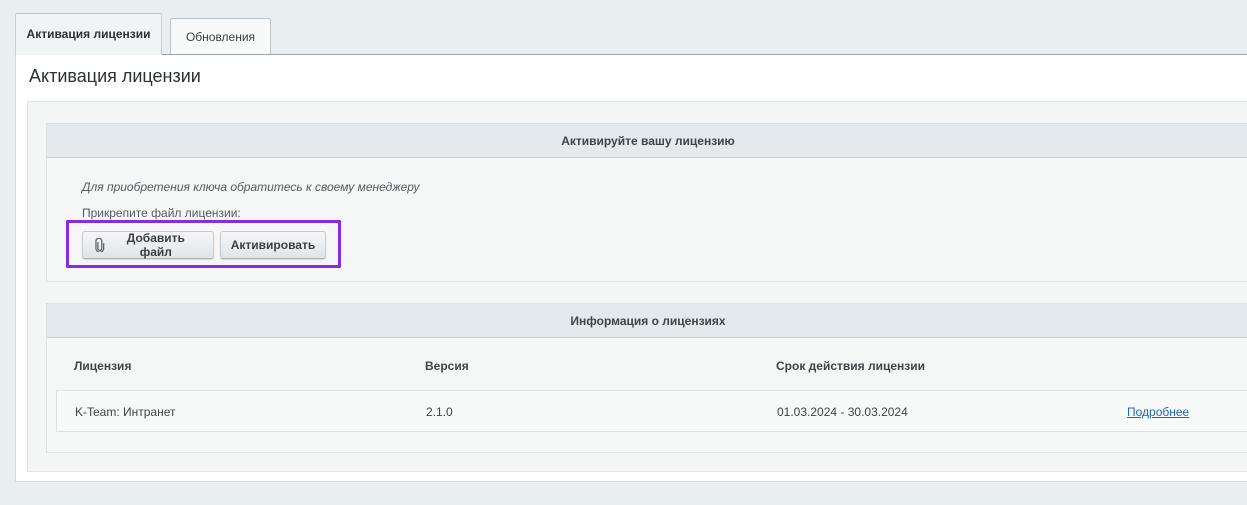 The image size is (1247, 505). Describe the element at coordinates (161, 213) in the screenshot. I see `attach-file-label: Прикрепите файл лицензии:` at that location.